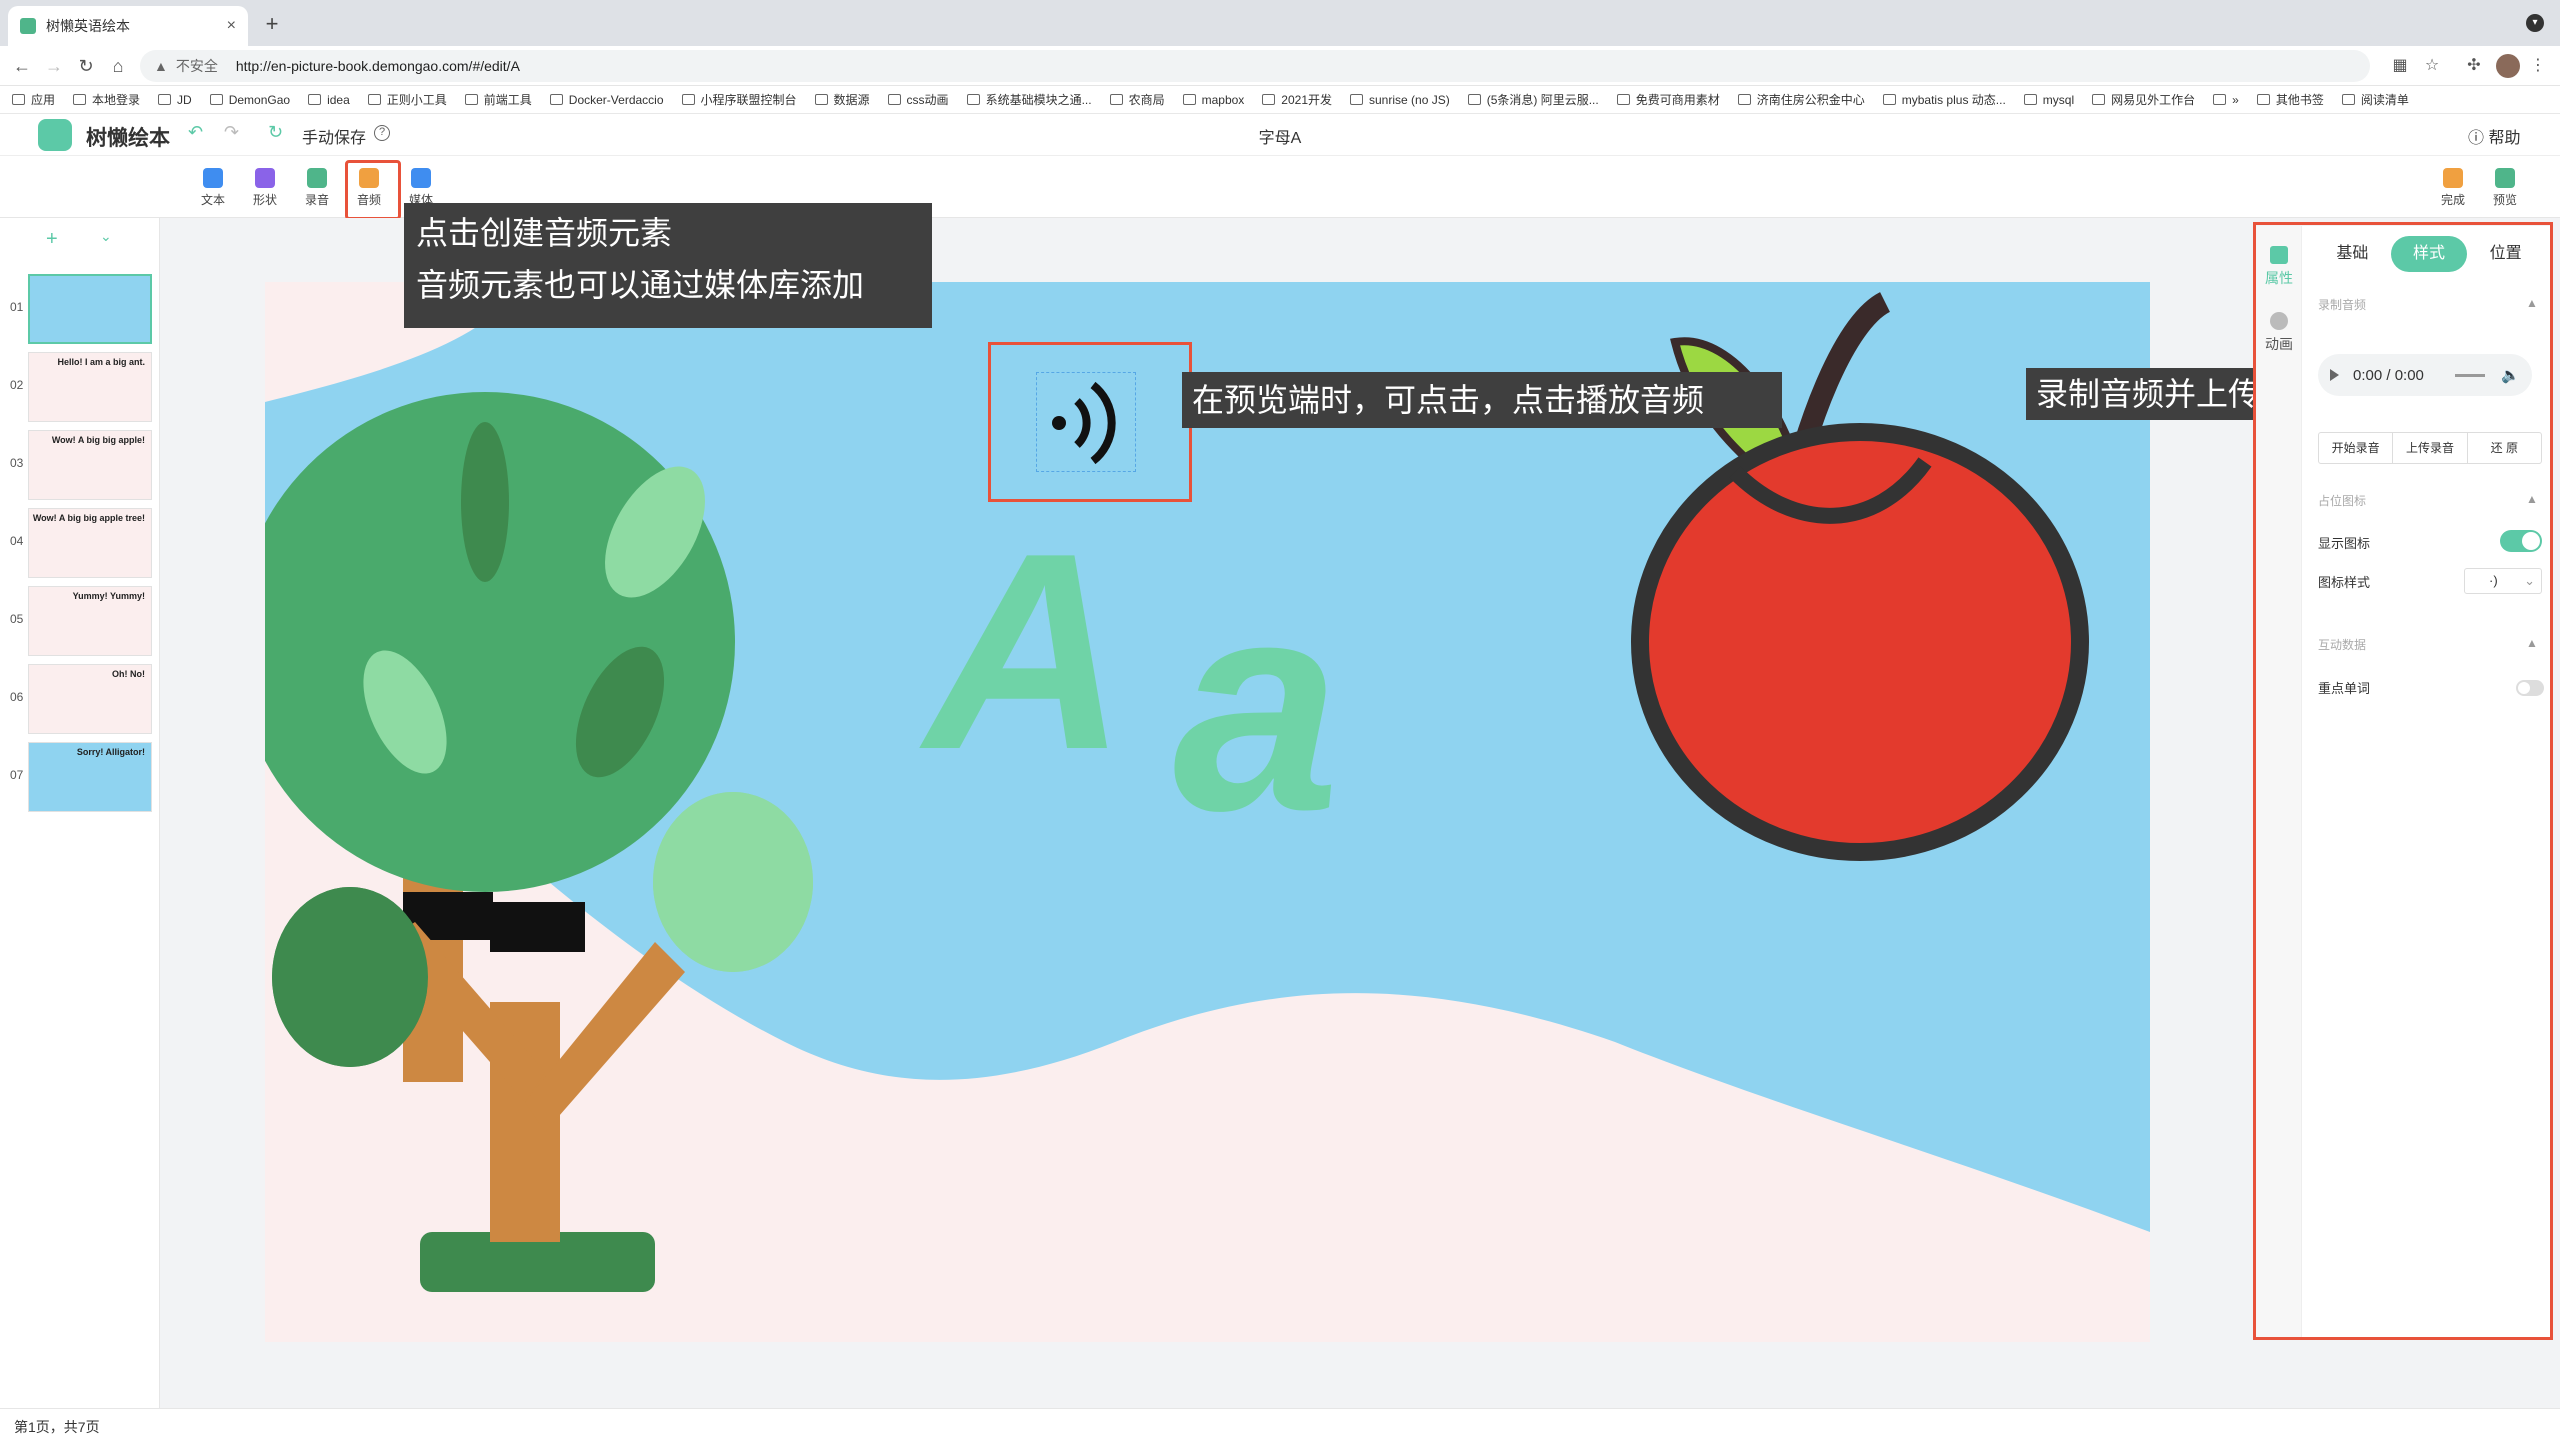  Describe the element at coordinates (334, 136) in the screenshot. I see `save-mode-label: 手动保存` at that location.